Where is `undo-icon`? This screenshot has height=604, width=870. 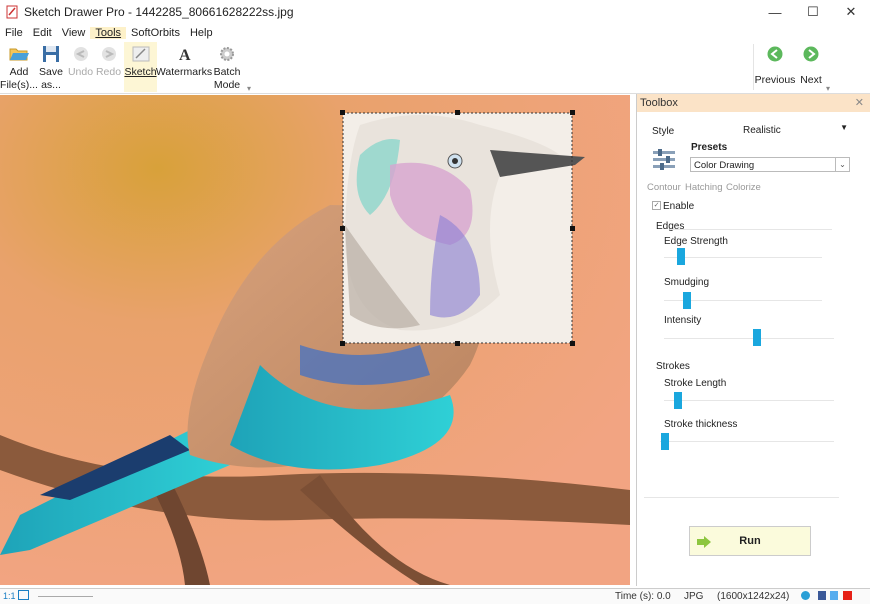
undo-icon is located at coordinates (80, 54).